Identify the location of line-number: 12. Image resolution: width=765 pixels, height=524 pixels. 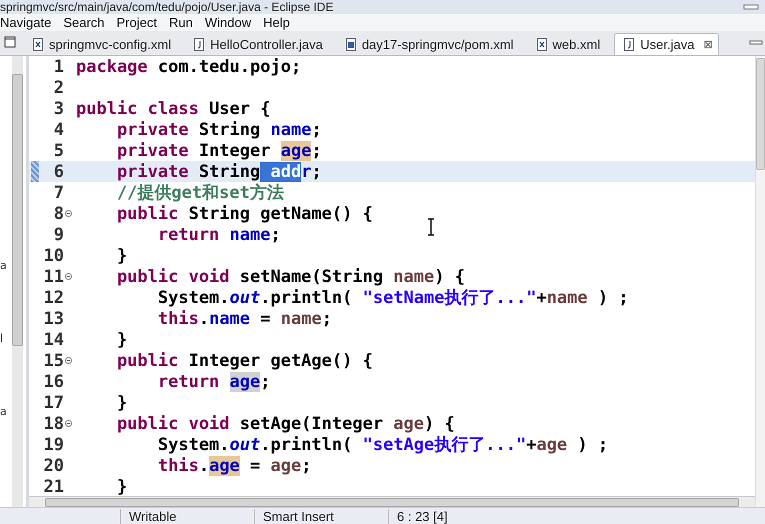
(53, 298).